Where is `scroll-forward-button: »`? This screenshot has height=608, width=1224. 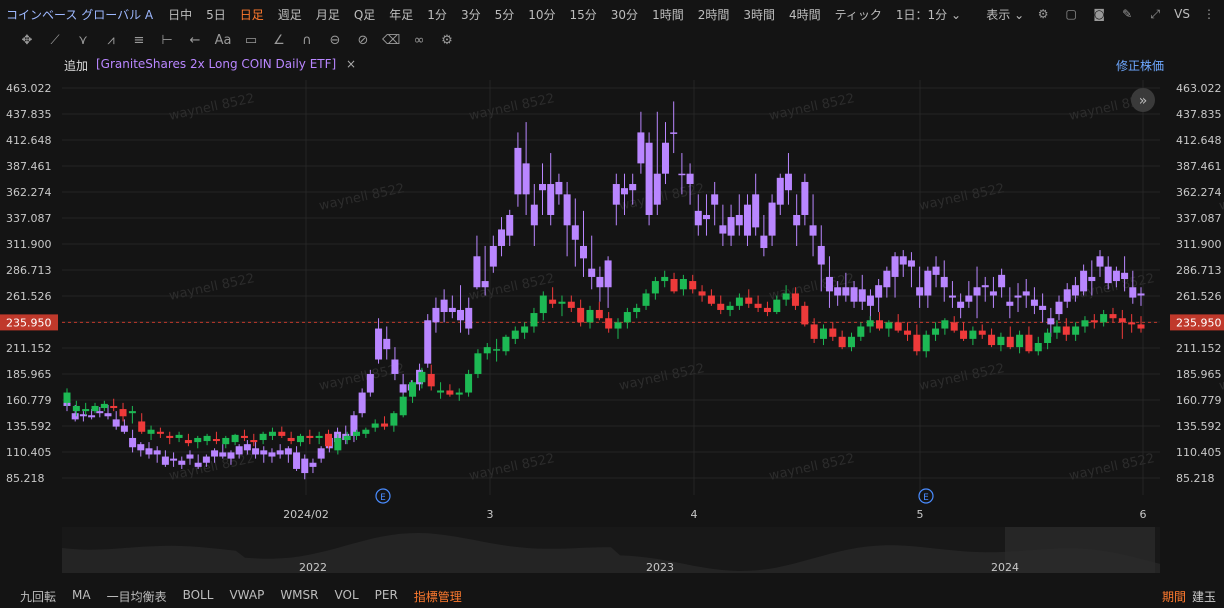 scroll-forward-button: » is located at coordinates (1143, 100).